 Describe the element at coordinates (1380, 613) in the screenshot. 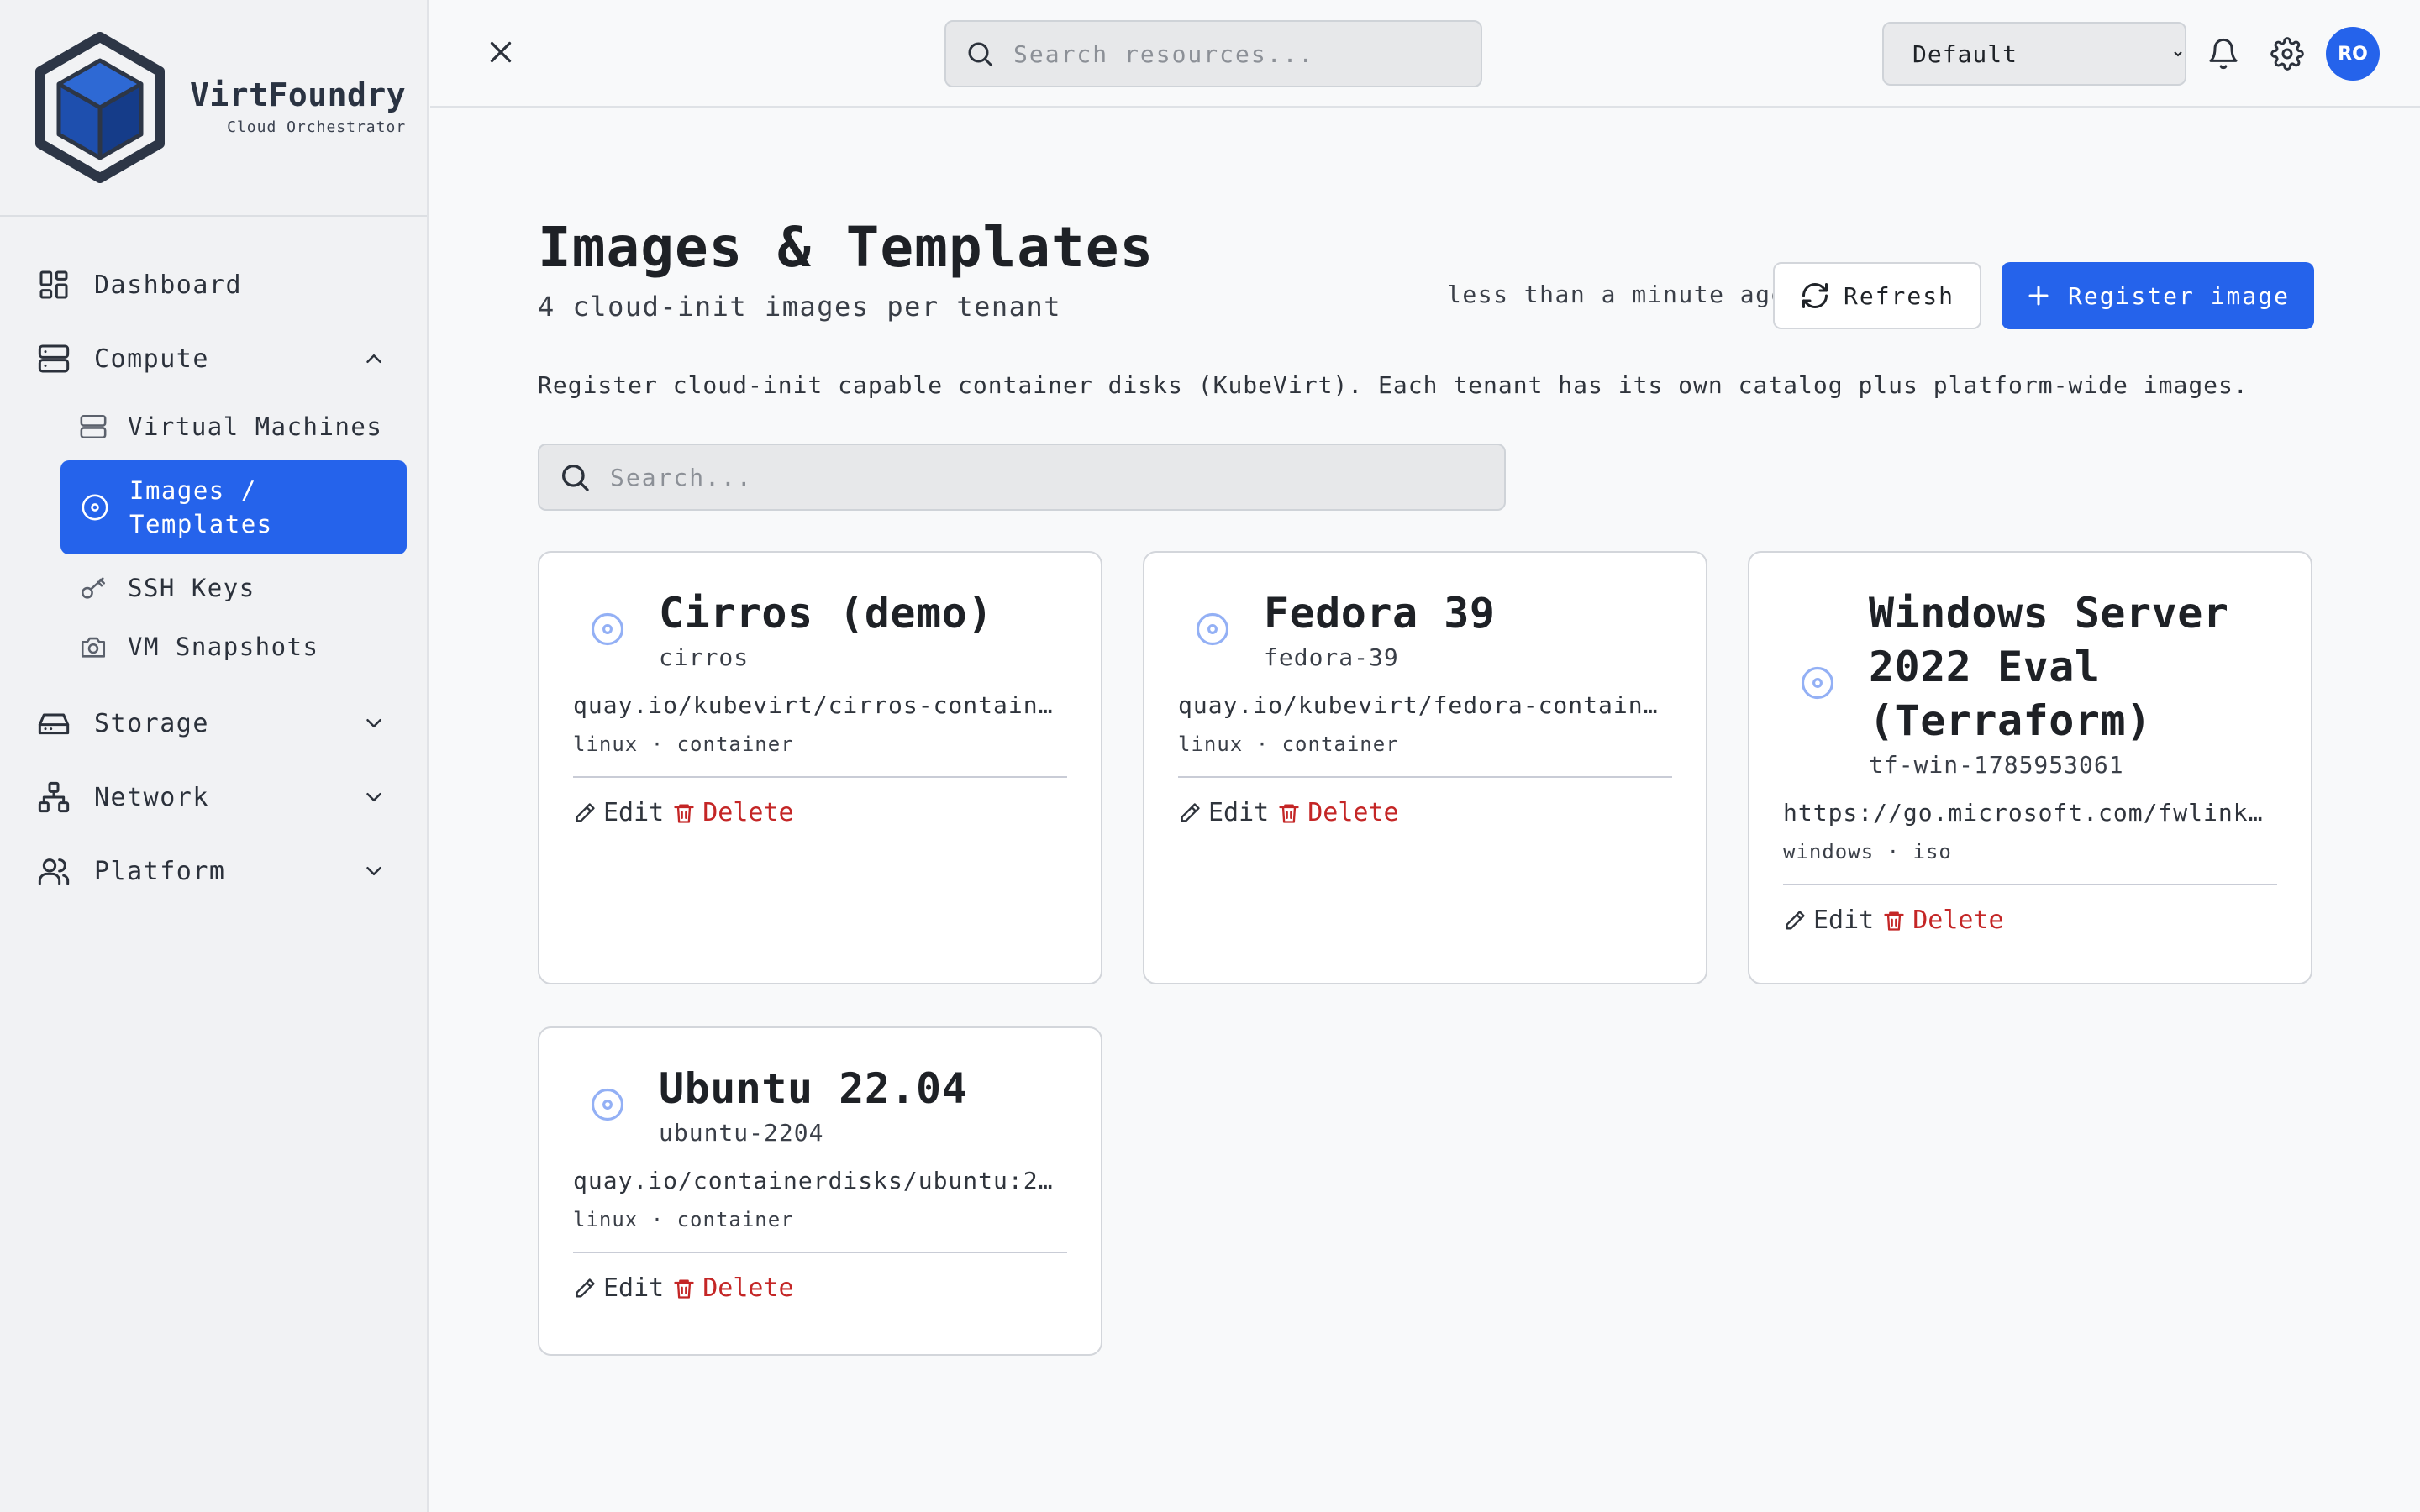

I see `image-title: Fedora 39` at that location.